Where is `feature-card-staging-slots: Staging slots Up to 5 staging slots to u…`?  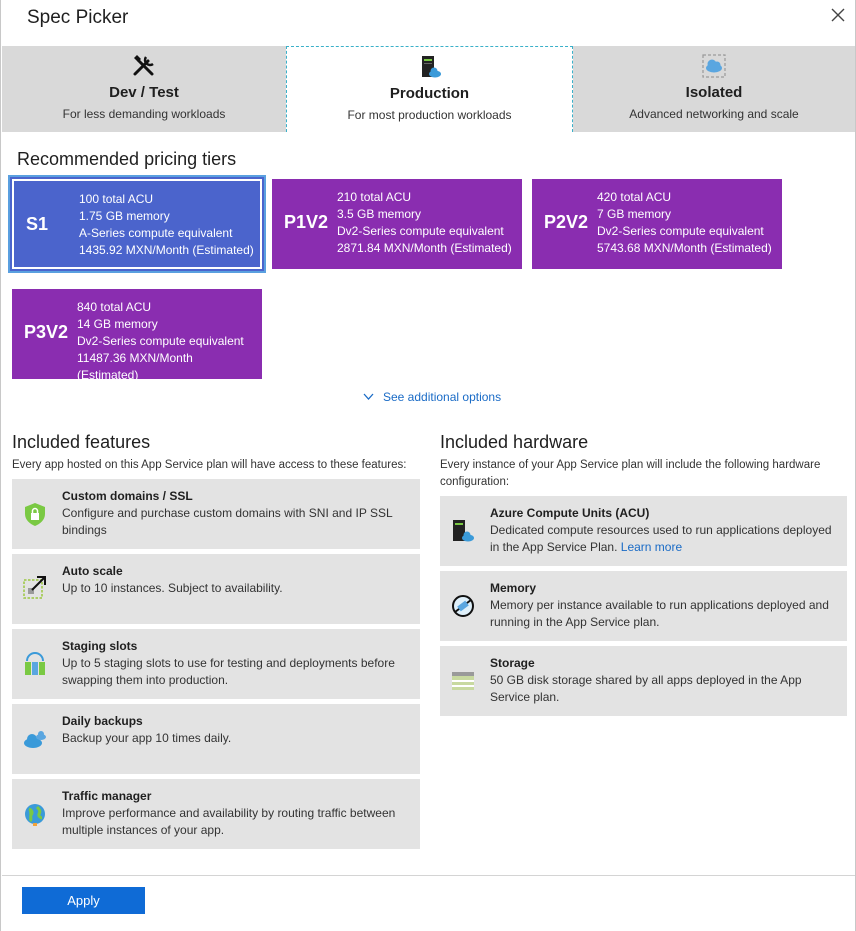 feature-card-staging-slots: Staging slots Up to 5 staging slots to u… is located at coordinates (216, 664).